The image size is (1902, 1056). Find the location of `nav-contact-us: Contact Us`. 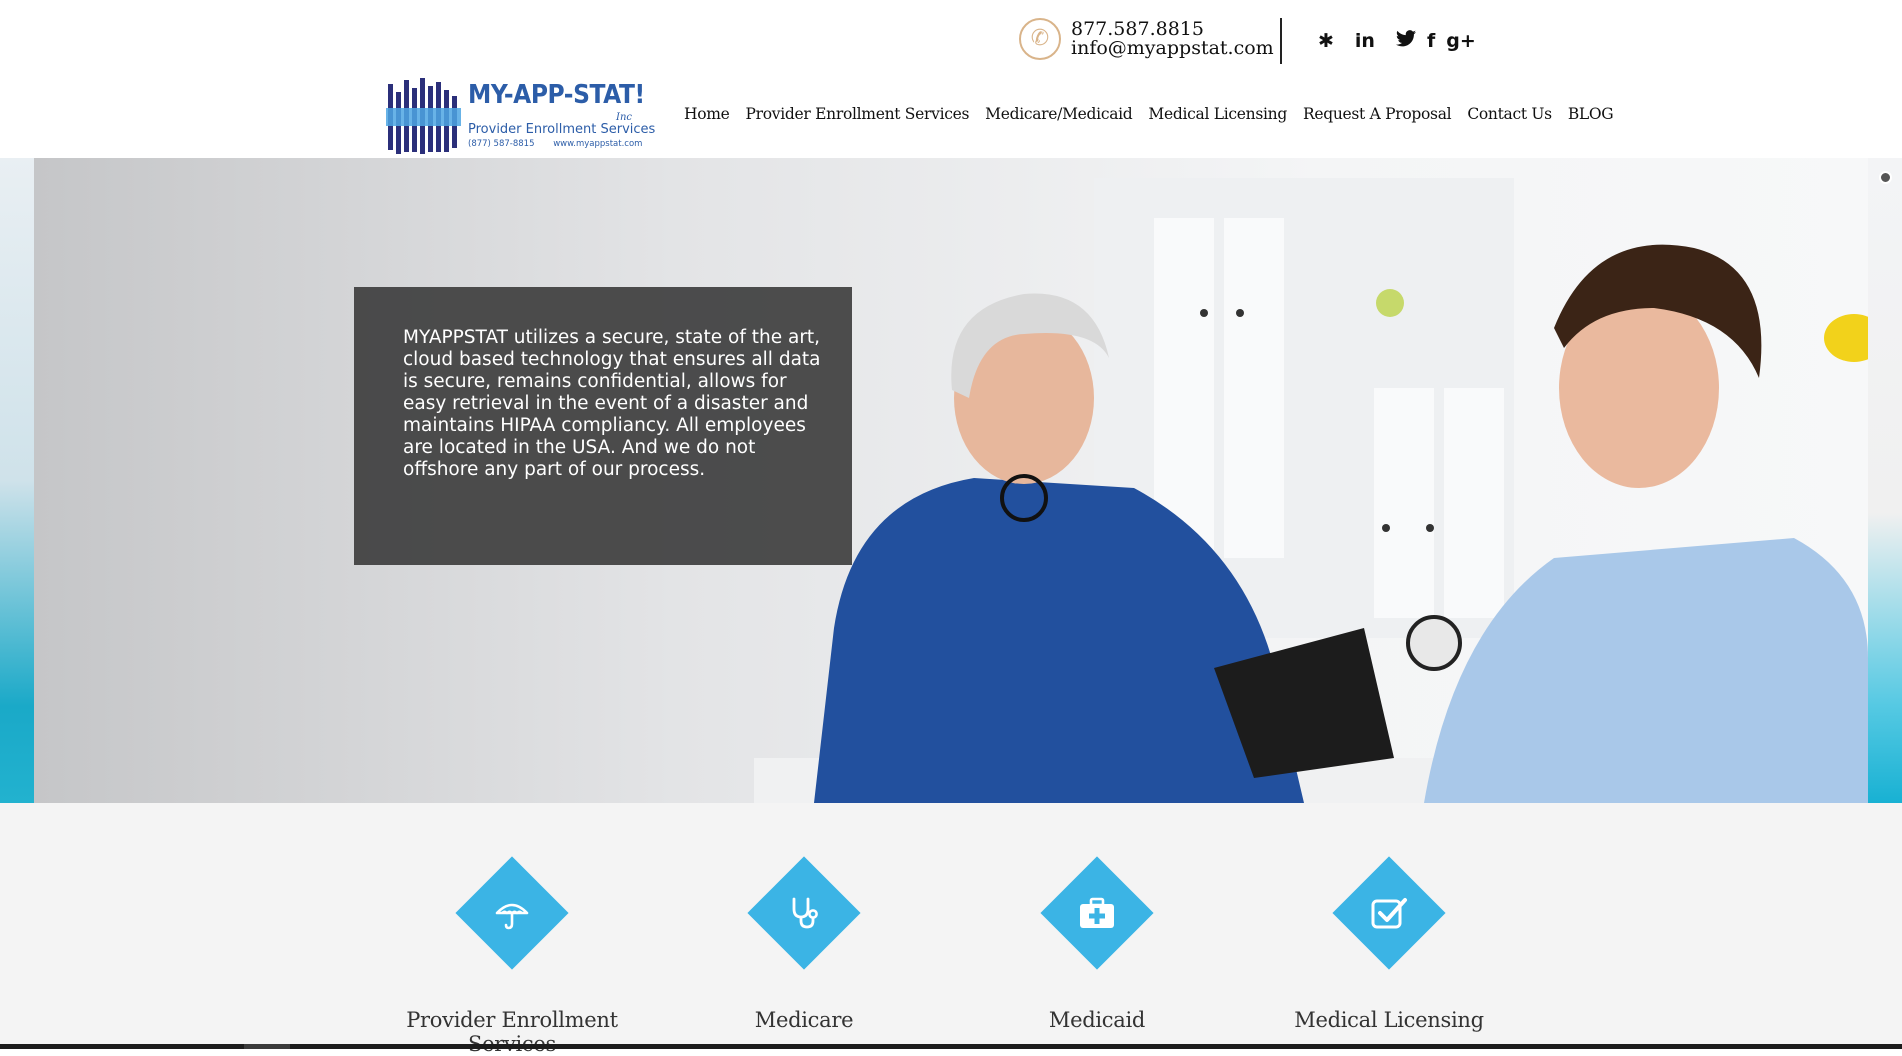

nav-contact-us: Contact Us is located at coordinates (1509, 114).